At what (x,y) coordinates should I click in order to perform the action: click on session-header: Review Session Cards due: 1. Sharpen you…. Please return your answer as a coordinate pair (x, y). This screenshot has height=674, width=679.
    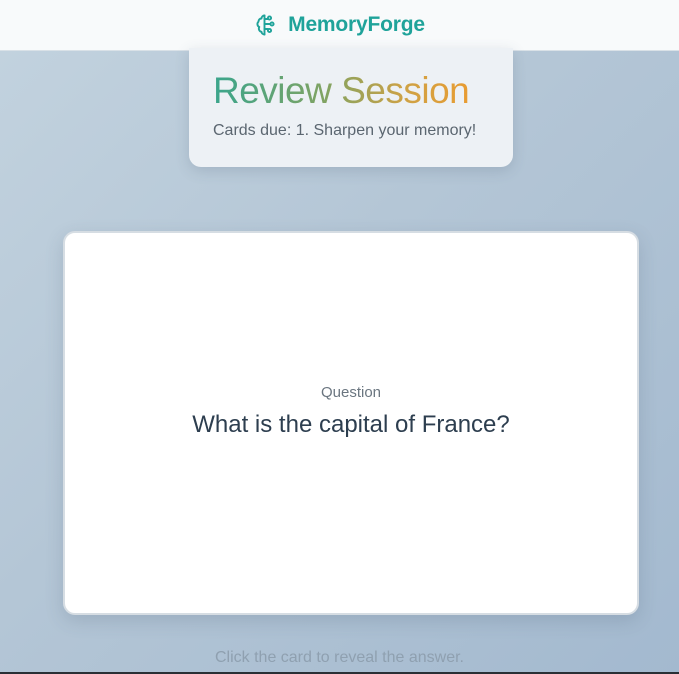
    Looking at the image, I should click on (351, 107).